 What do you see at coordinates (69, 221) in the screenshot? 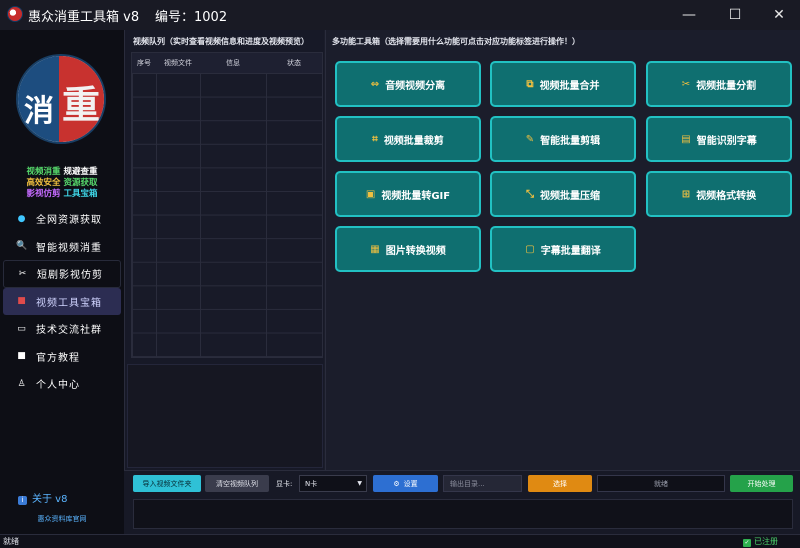
I see `sidebar-item-label: 全网资源获取` at bounding box center [69, 221].